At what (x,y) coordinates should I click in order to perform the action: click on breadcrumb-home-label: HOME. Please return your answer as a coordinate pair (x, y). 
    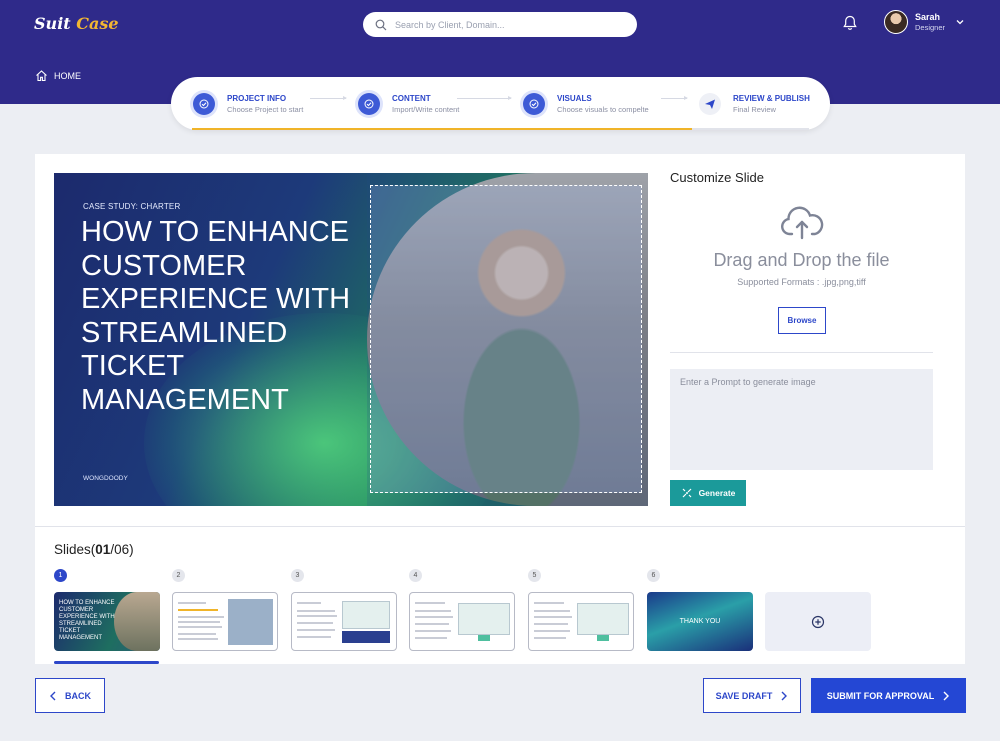
    Looking at the image, I should click on (67, 75).